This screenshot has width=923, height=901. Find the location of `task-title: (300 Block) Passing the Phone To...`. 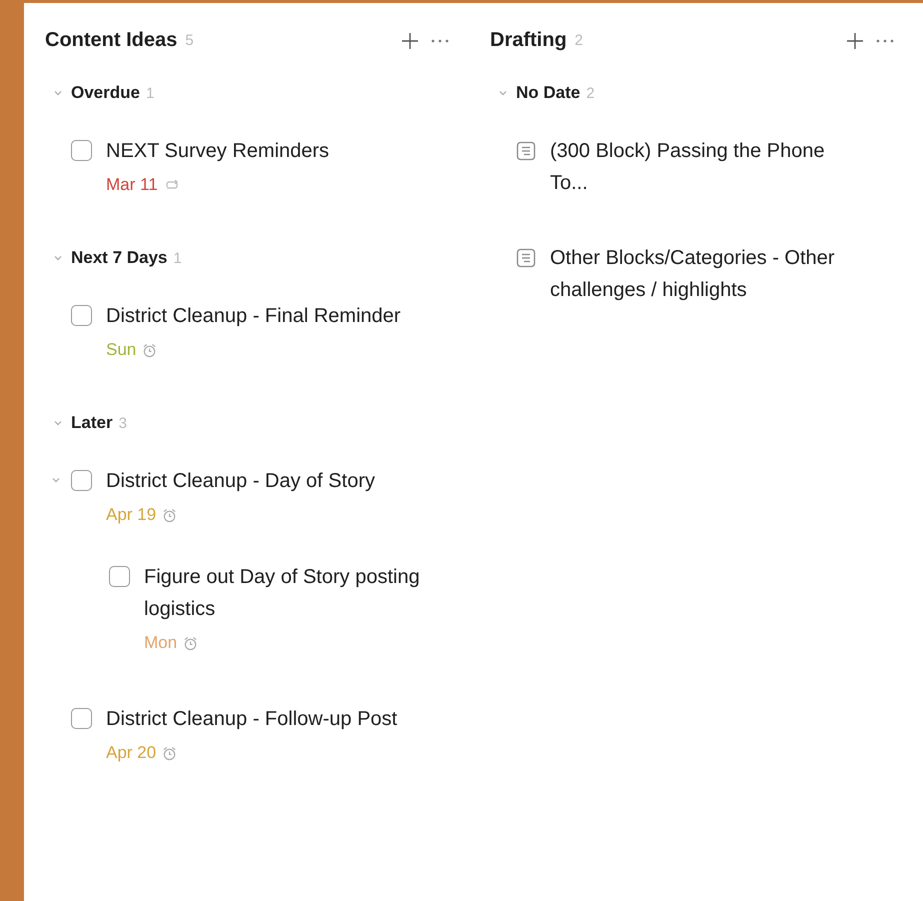

task-title: (300 Block) Passing the Phone To... is located at coordinates (700, 167).